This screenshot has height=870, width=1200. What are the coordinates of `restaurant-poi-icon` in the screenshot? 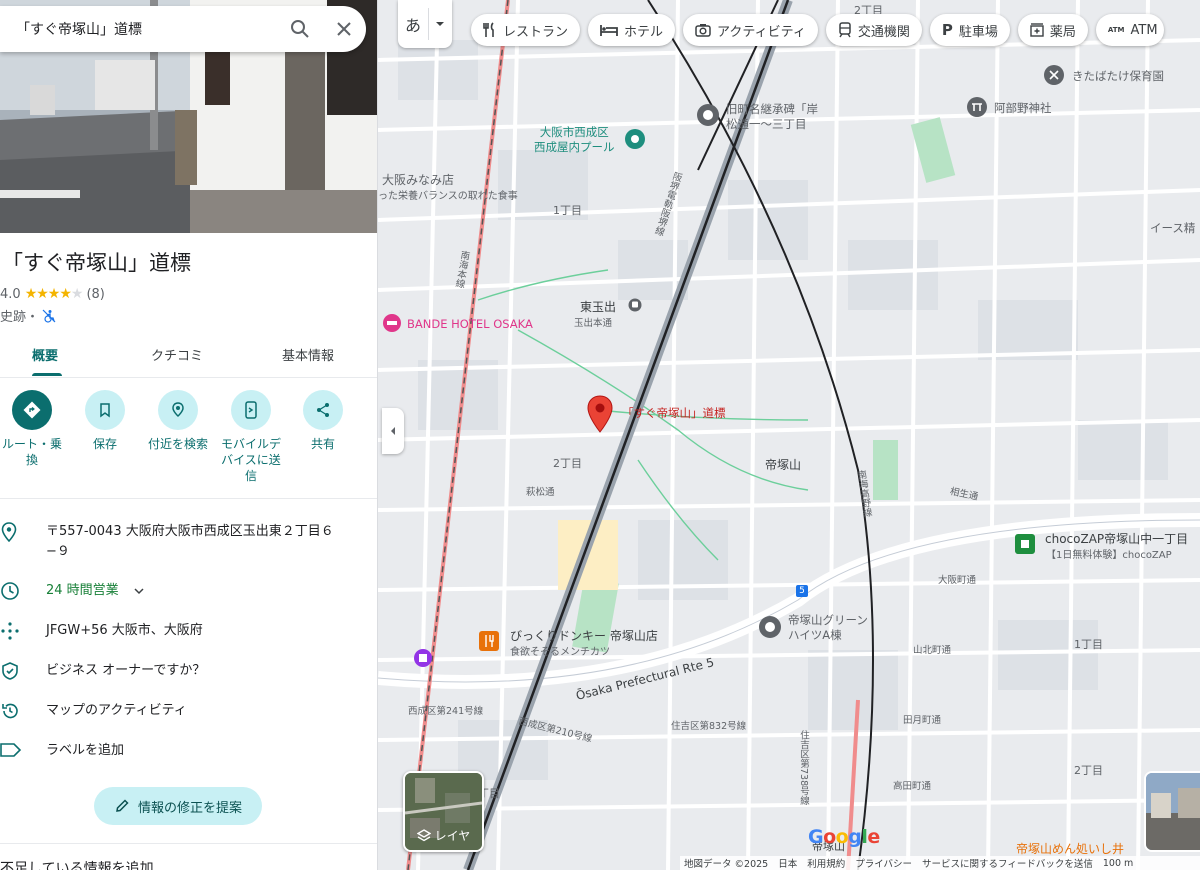 It's located at (489, 641).